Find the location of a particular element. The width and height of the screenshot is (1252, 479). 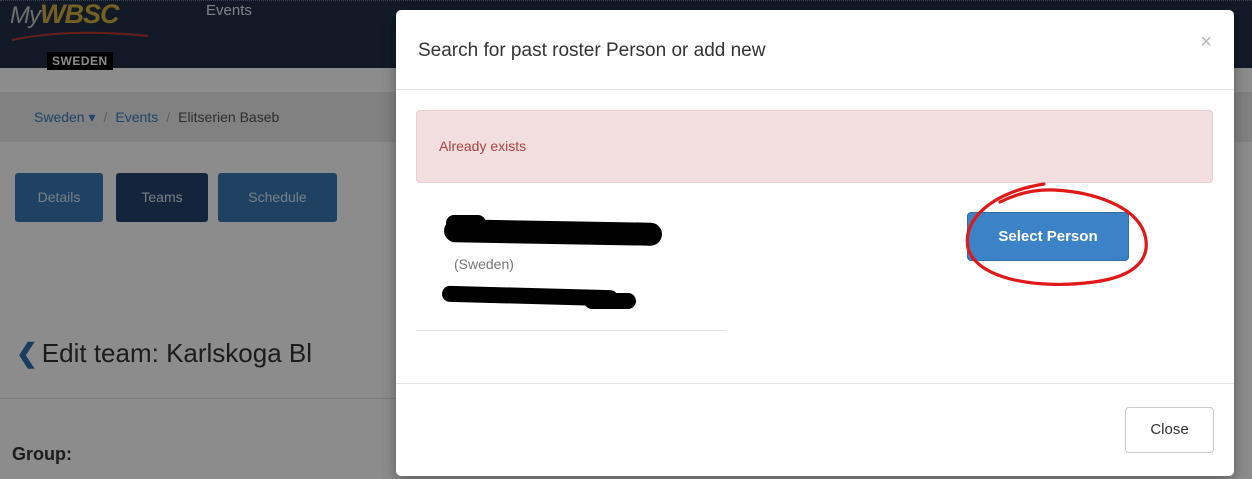

person-result: (Sweden) is located at coordinates (571, 268).